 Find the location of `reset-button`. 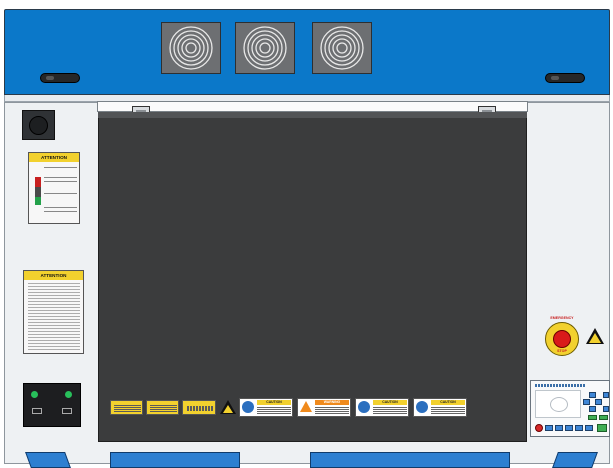

reset-button is located at coordinates (539, 428).